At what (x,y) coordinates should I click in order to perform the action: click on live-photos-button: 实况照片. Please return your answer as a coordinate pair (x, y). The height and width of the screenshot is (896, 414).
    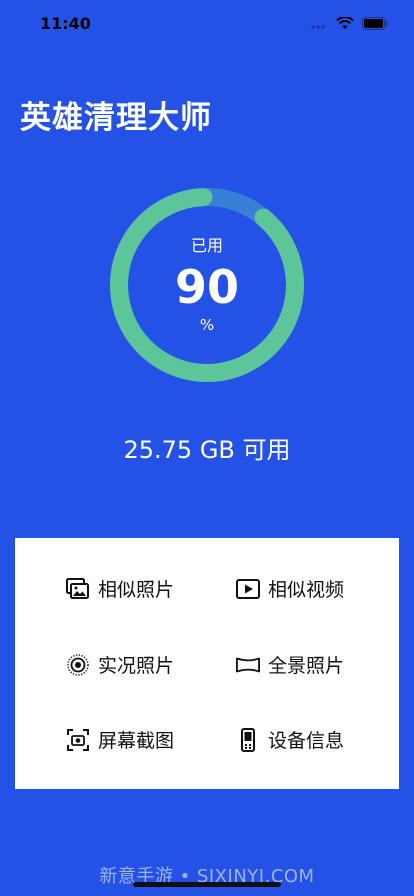
    Looking at the image, I should click on (120, 664).